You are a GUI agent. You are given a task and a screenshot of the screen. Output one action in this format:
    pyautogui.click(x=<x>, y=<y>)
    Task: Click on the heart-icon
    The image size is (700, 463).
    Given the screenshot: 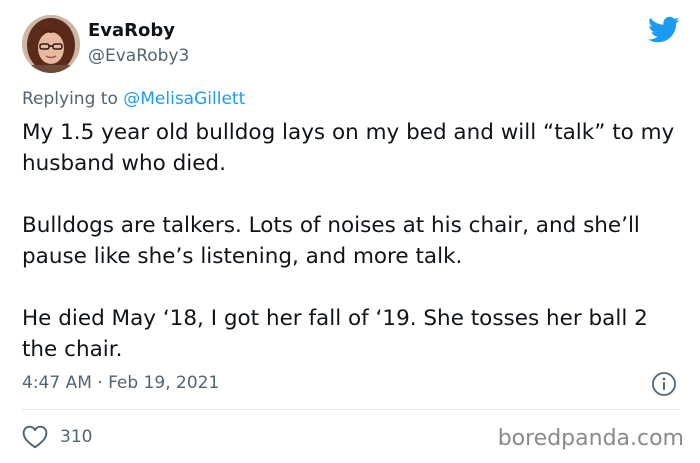 What is the action you would take?
    pyautogui.click(x=35, y=437)
    